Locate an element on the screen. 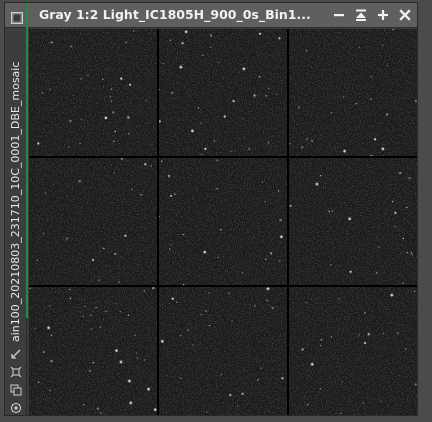 The image size is (432, 422). target-icon is located at coordinates (16, 407).